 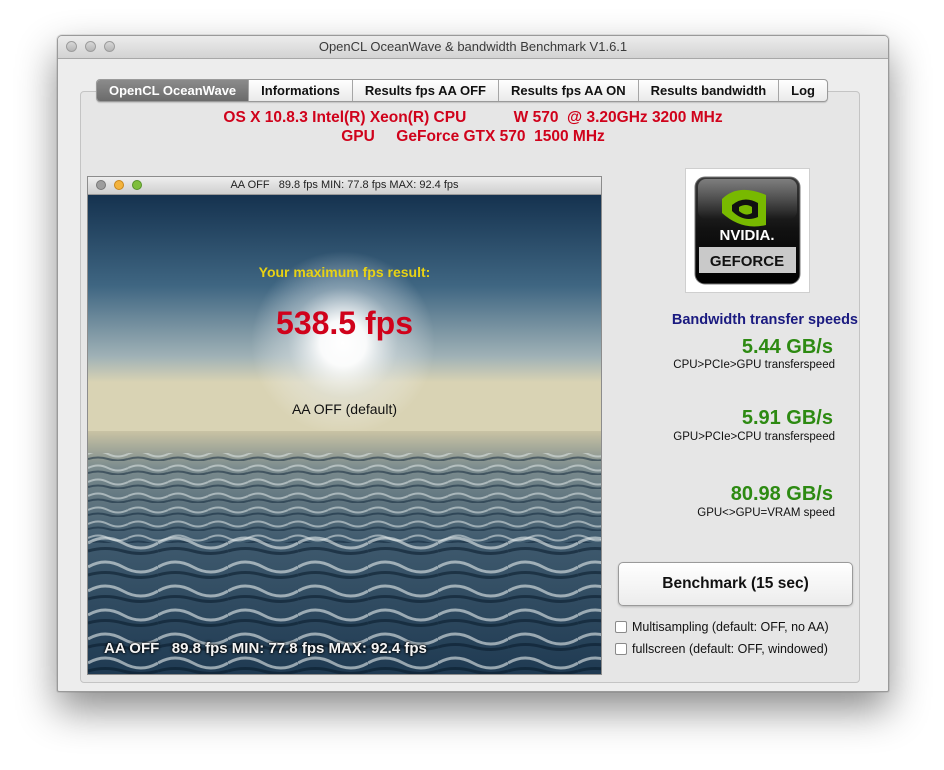 What do you see at coordinates (787, 347) in the screenshot?
I see `bandwidth-value-cpu-to-gpu: 5.44 GB/s` at bounding box center [787, 347].